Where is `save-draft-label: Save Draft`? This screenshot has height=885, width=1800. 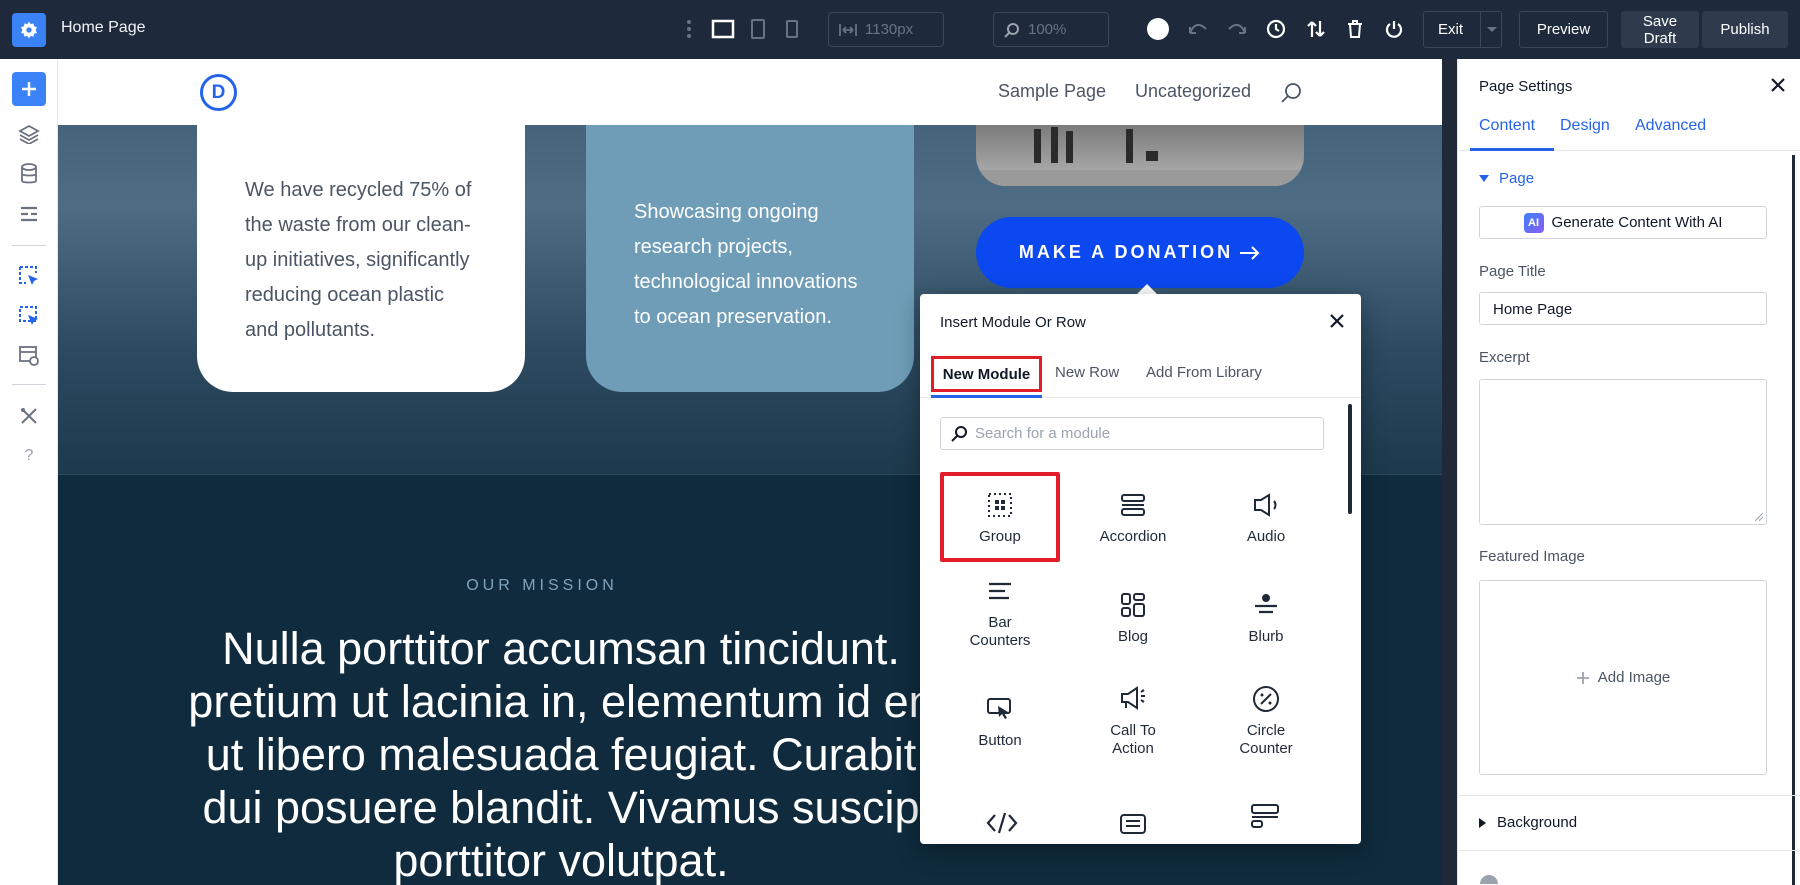 save-draft-label: Save Draft is located at coordinates (1660, 29).